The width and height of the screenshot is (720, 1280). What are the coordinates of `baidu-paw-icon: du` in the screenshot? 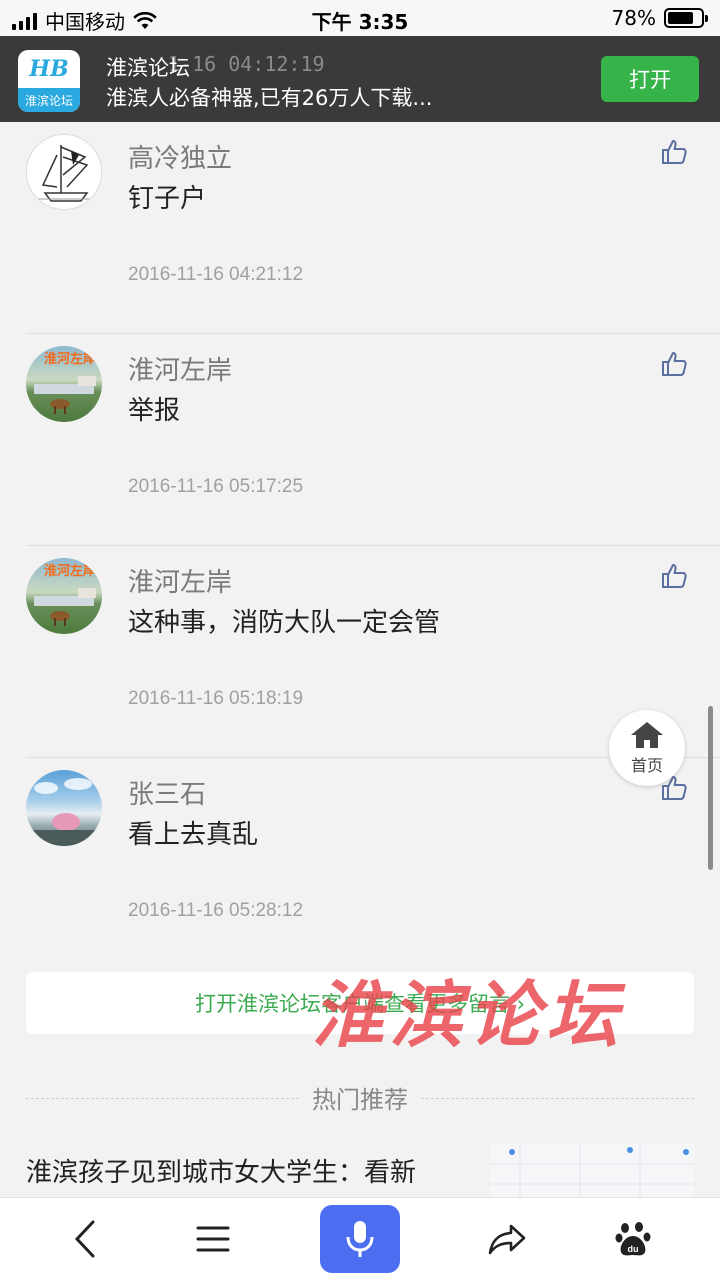 It's located at (633, 1239).